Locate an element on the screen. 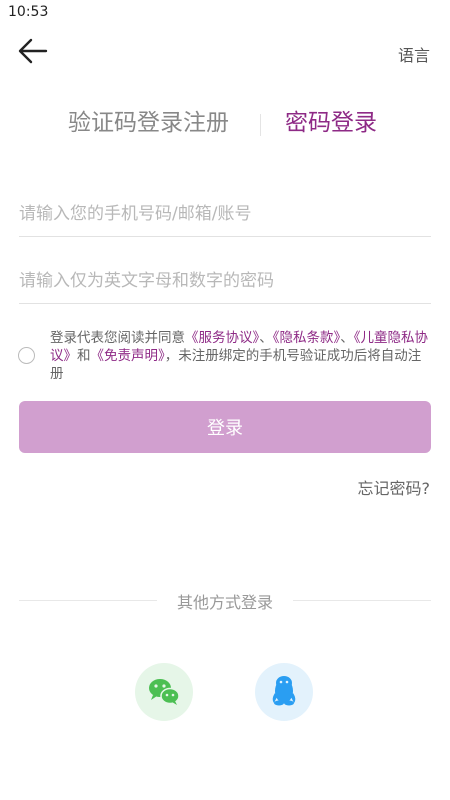  service-agreement-link: 《服务协议》 is located at coordinates (222, 338).